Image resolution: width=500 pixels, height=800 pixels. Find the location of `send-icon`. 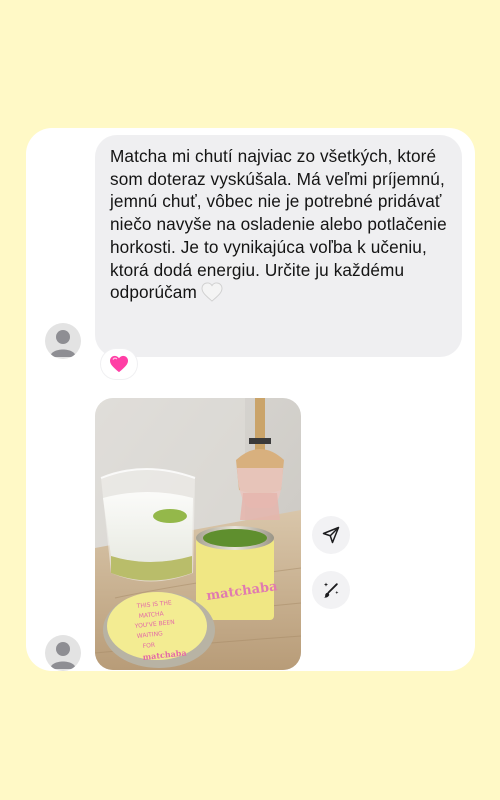

send-icon is located at coordinates (331, 535).